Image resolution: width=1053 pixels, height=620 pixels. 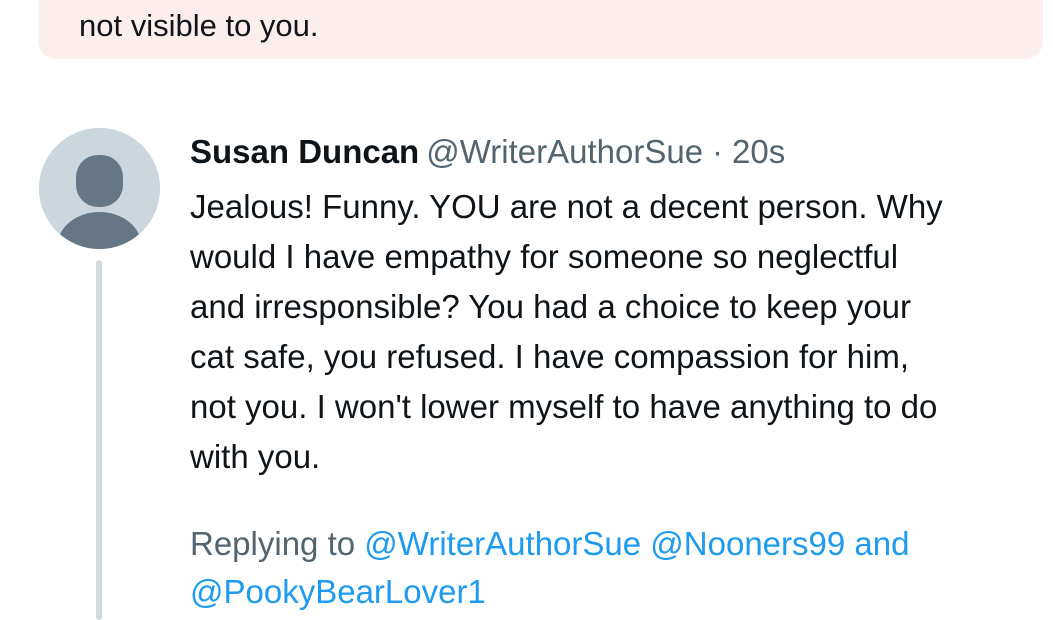 I want to click on mention-link: @WriterAuthorSue, so click(x=502, y=543).